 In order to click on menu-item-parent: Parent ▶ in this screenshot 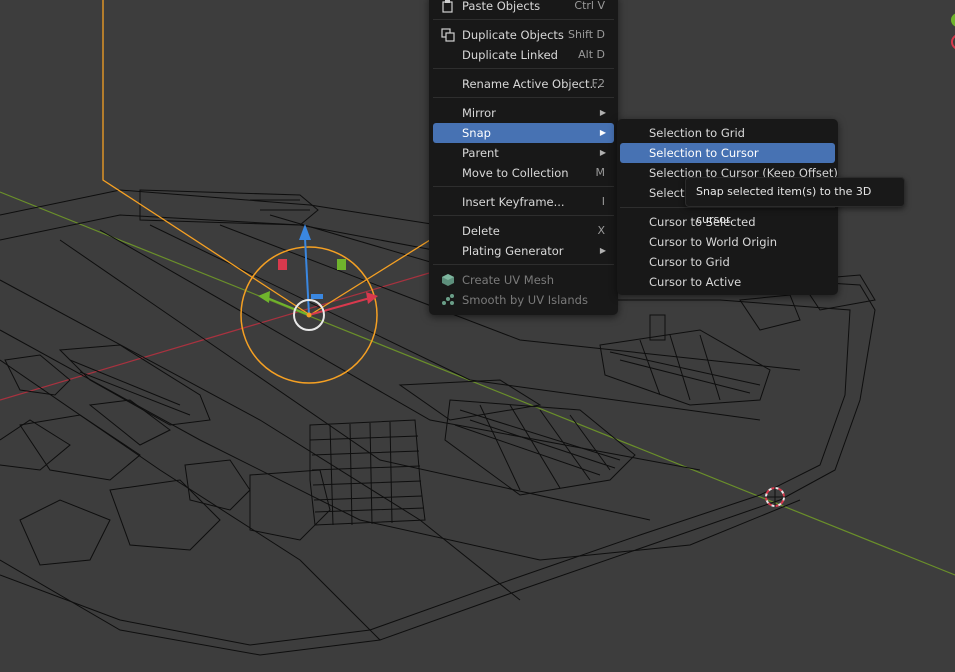, I will do `click(523, 153)`.